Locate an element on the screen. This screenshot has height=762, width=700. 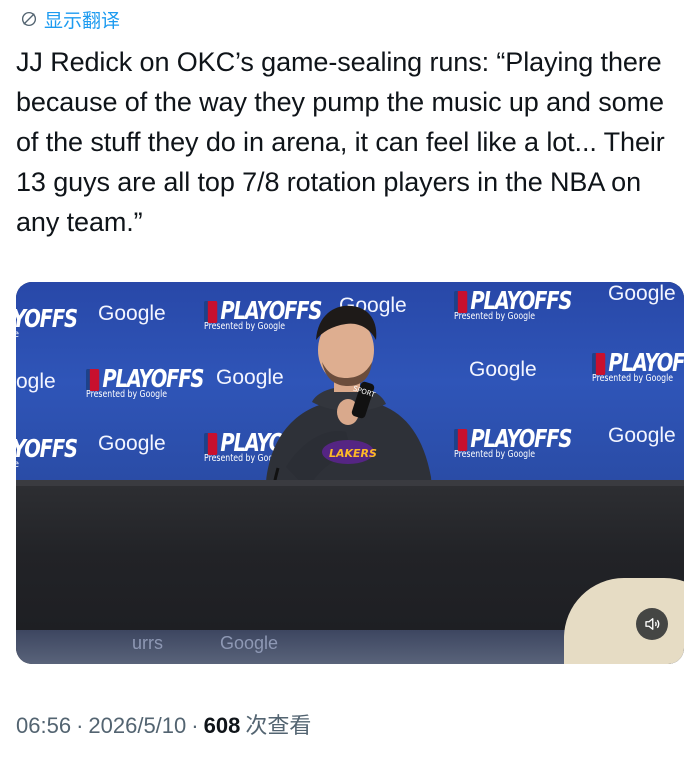
post-time: 06:56 is located at coordinates (43, 726).